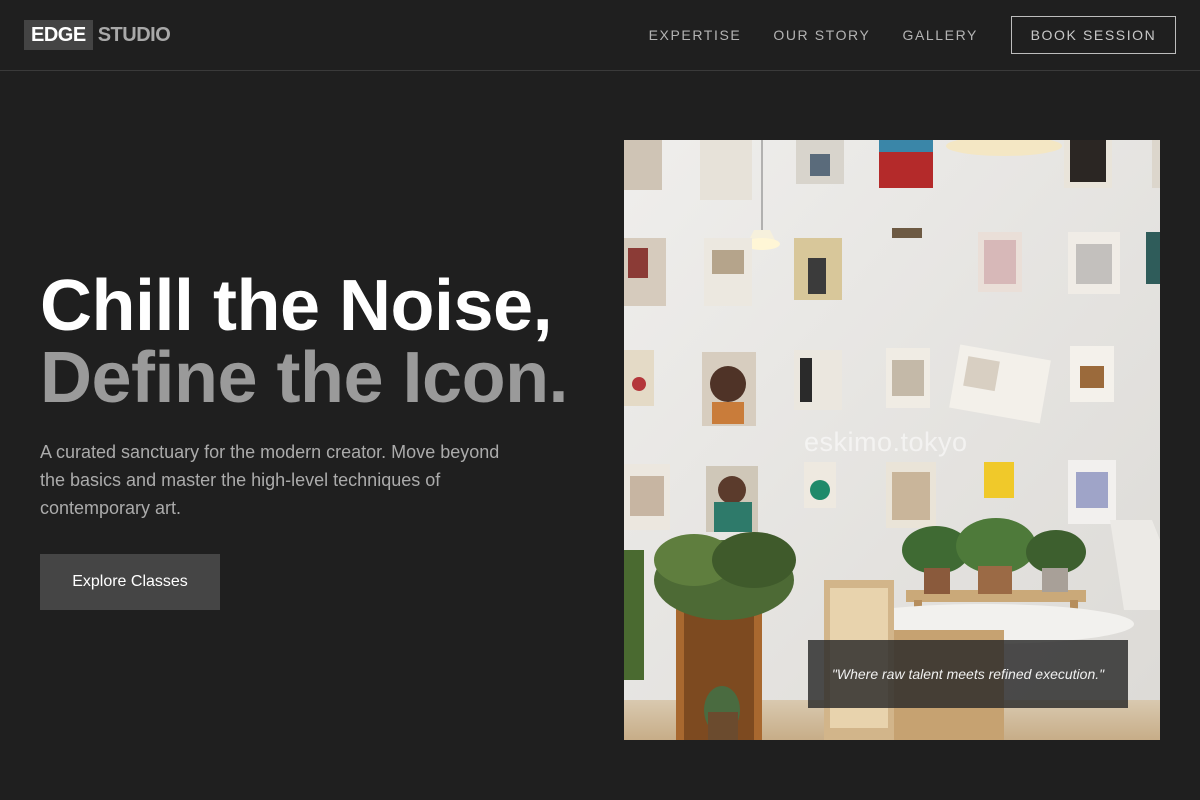 This screenshot has height=800, width=1200. What do you see at coordinates (886, 442) in the screenshot?
I see `photo-watermark: eskimo.tokyo` at bounding box center [886, 442].